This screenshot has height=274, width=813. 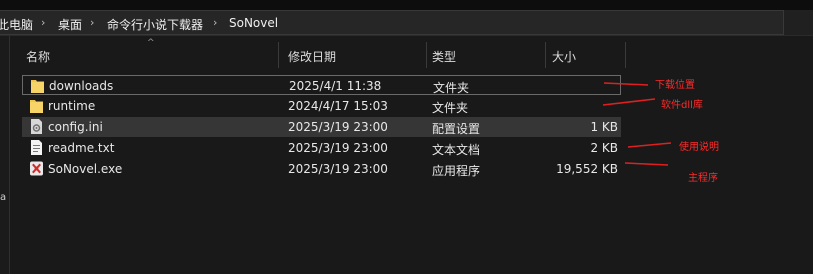 What do you see at coordinates (38, 56) in the screenshot?
I see `column-name: 名称` at bounding box center [38, 56].